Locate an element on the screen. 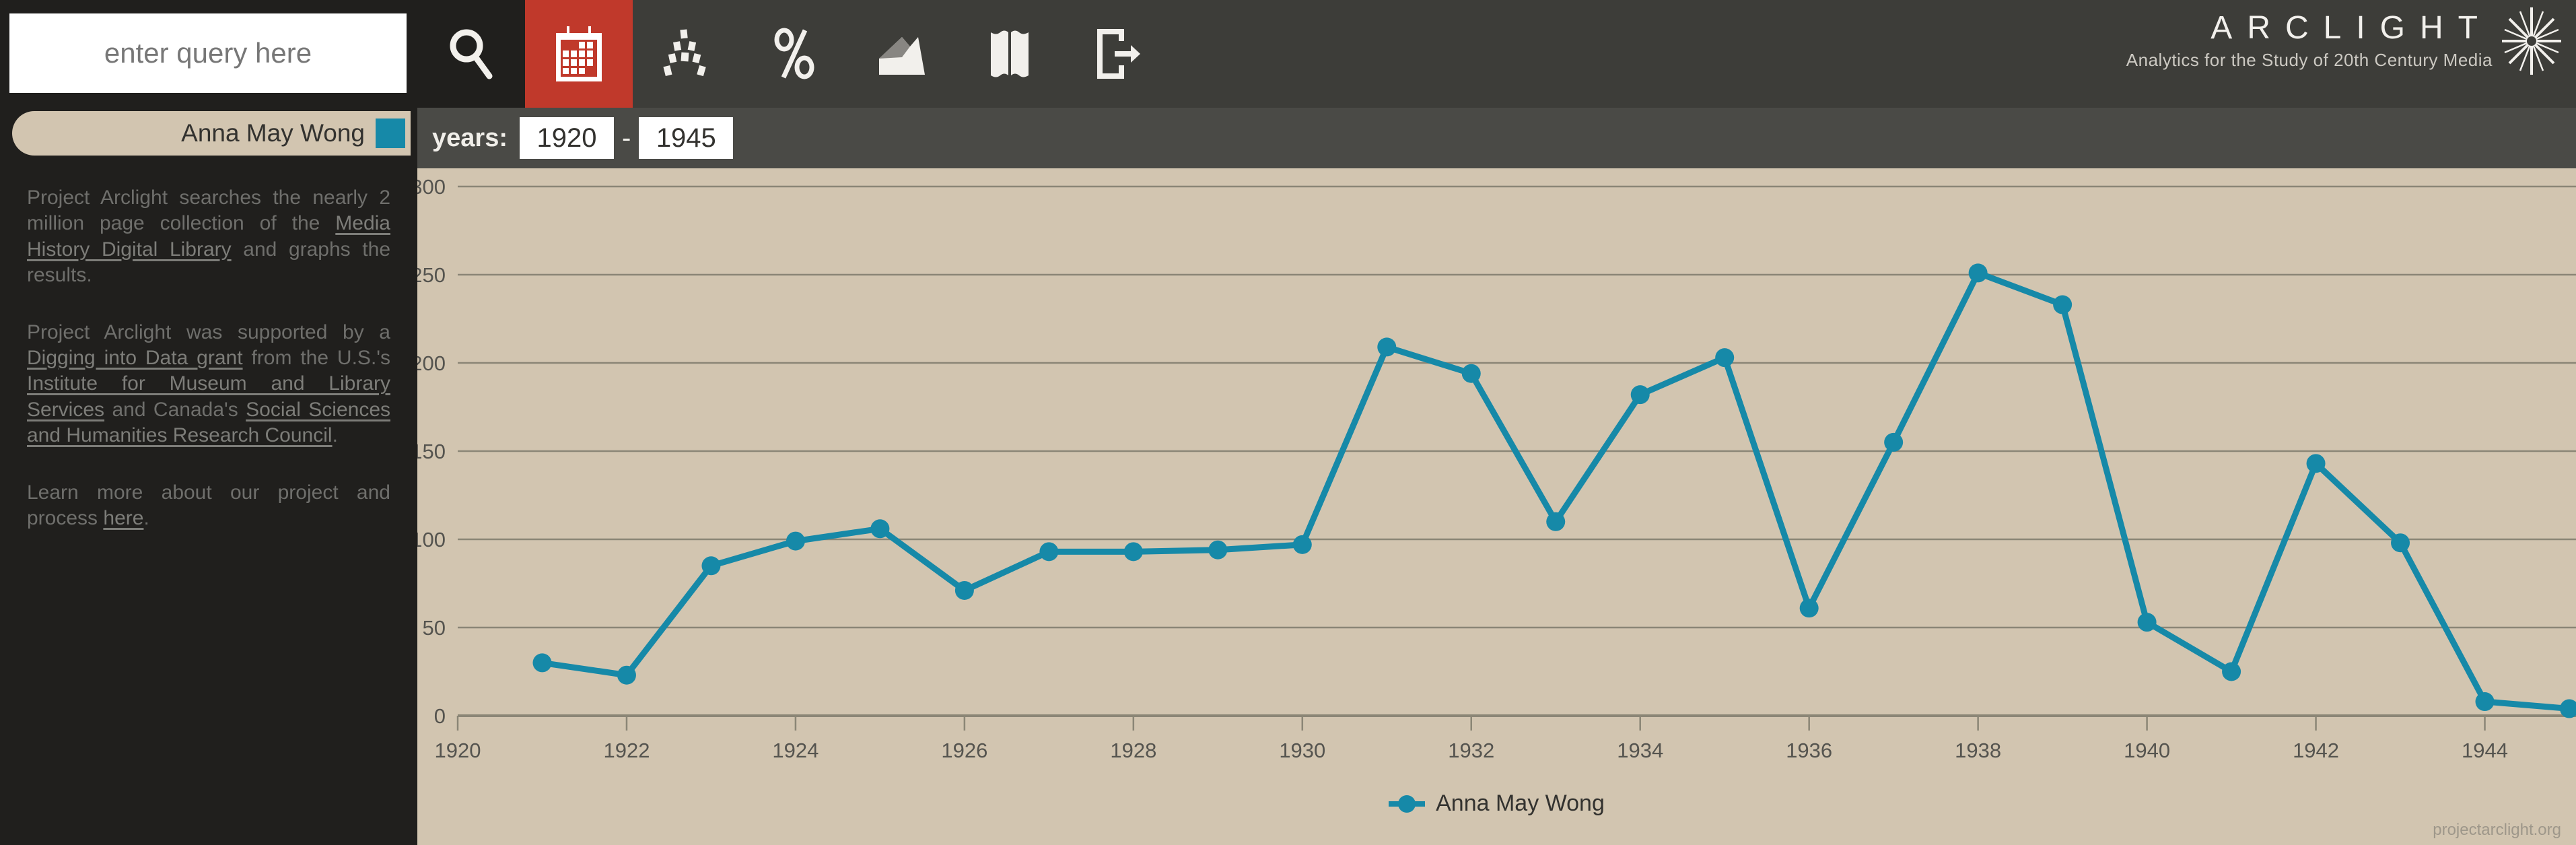 The image size is (2576, 845). x-axis-tick-label: 1934 is located at coordinates (1640, 750).